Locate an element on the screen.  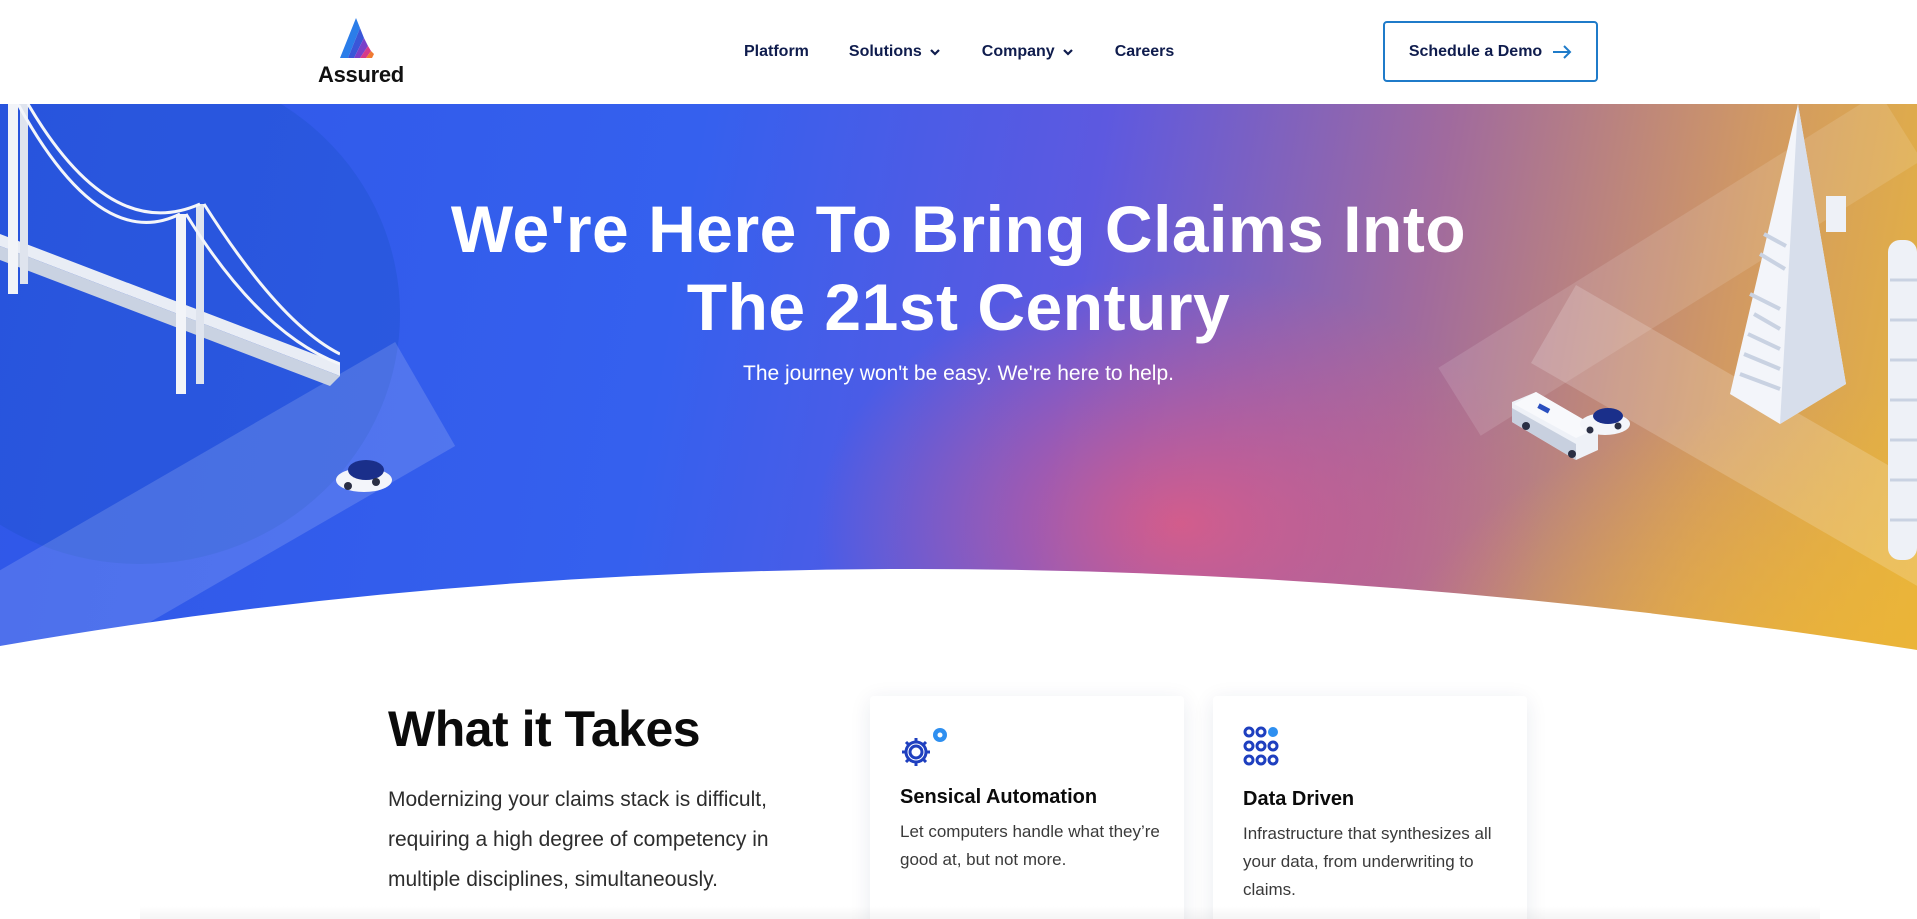
schedule-demo-button: Schedule a Demo is located at coordinates (1490, 51).